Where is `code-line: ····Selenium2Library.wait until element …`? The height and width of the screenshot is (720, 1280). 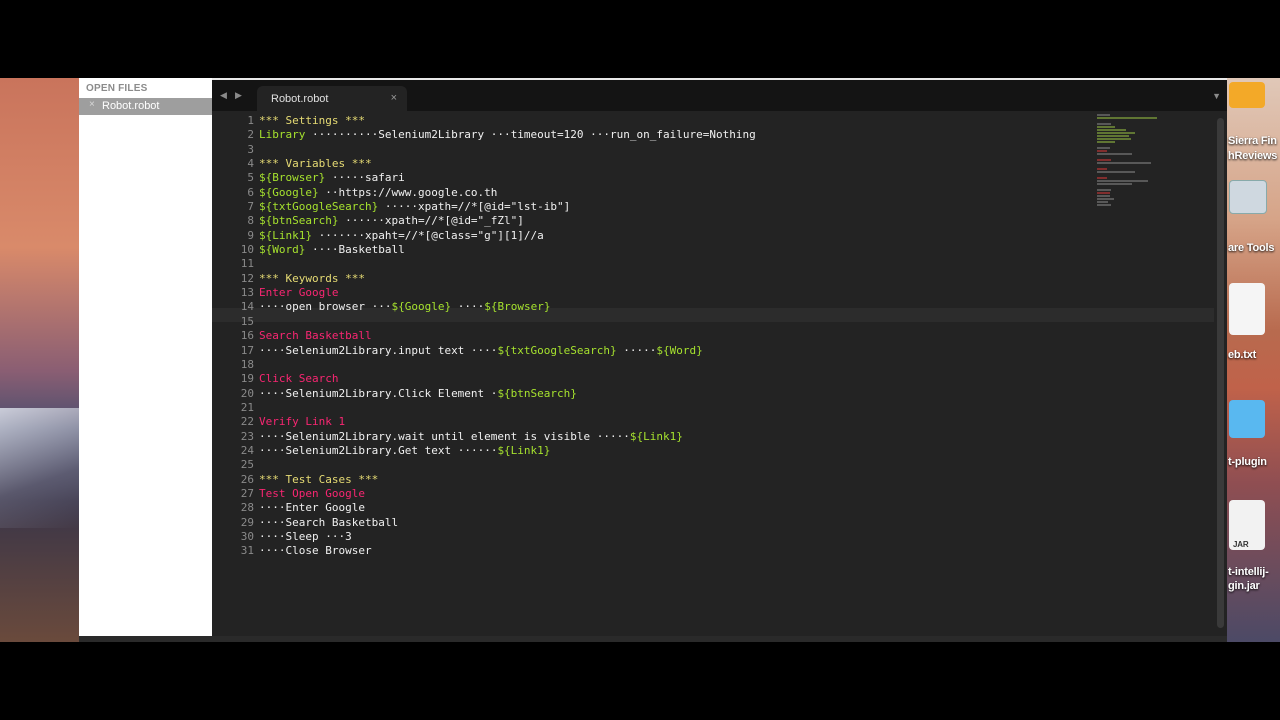
code-line: ····Selenium2Library.wait until element … is located at coordinates (699, 437).